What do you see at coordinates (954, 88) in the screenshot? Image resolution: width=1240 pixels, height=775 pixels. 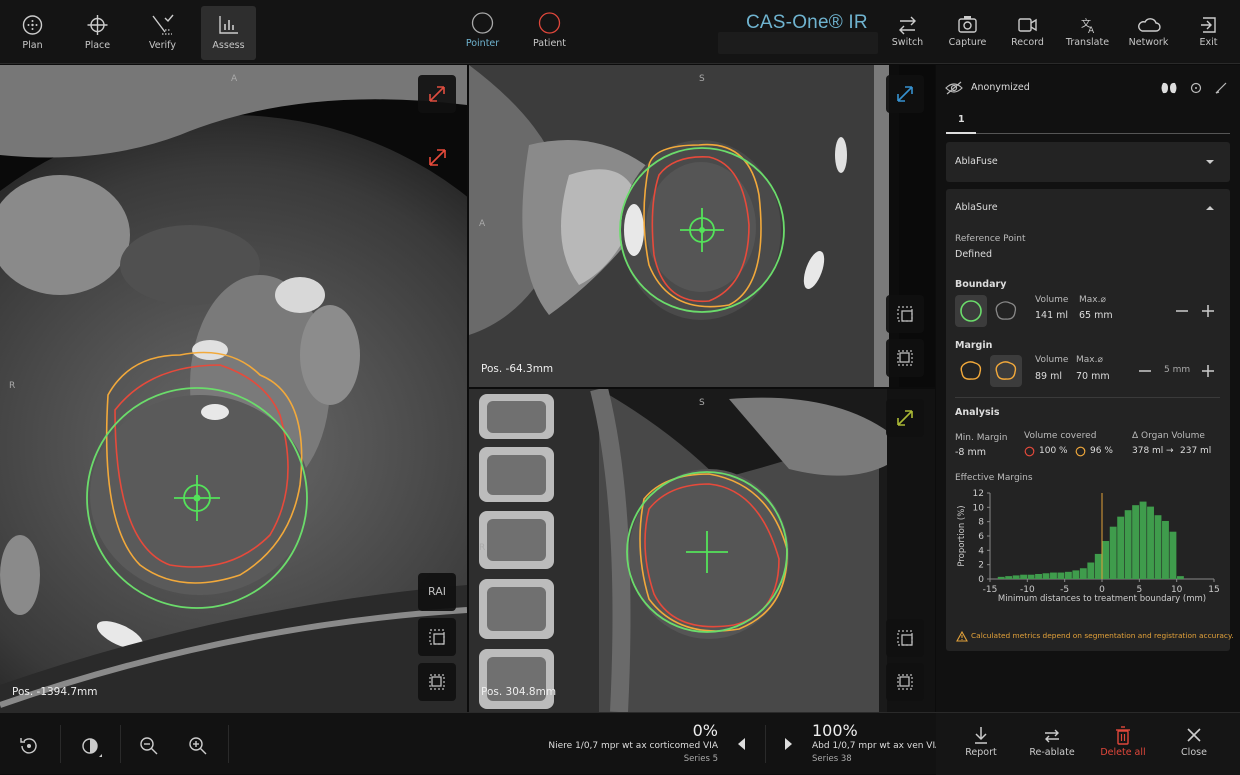 I see `eye-off-icon` at bounding box center [954, 88].